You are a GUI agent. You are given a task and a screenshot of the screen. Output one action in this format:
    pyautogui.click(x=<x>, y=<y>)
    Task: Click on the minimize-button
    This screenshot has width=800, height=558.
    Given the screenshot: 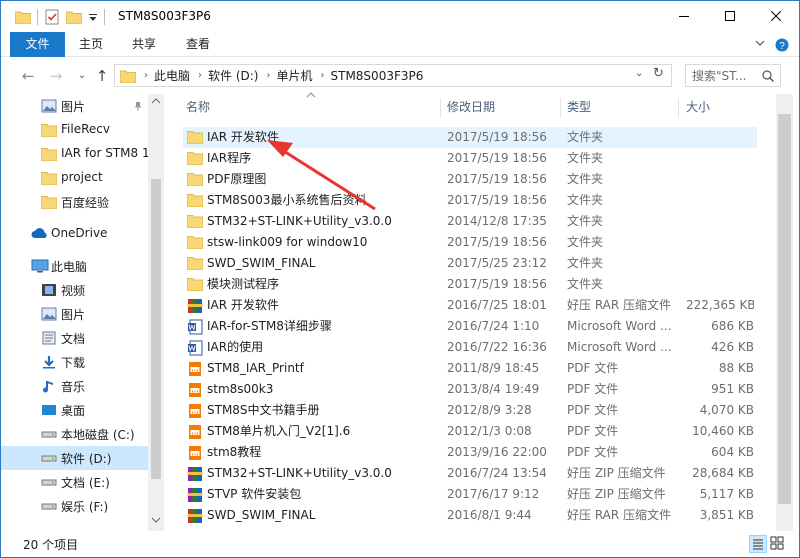 What is the action you would take?
    pyautogui.click(x=684, y=16)
    